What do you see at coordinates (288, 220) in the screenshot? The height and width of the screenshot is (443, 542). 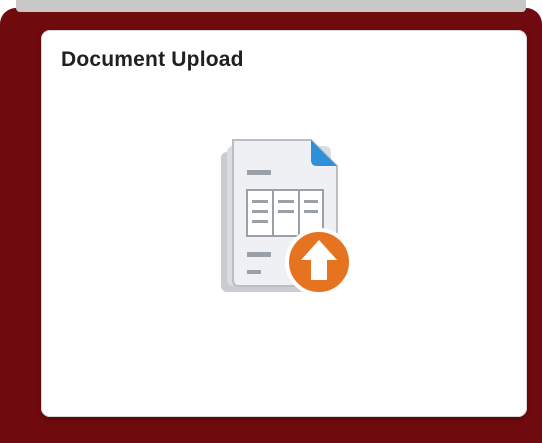 I see `document-upload-icon` at bounding box center [288, 220].